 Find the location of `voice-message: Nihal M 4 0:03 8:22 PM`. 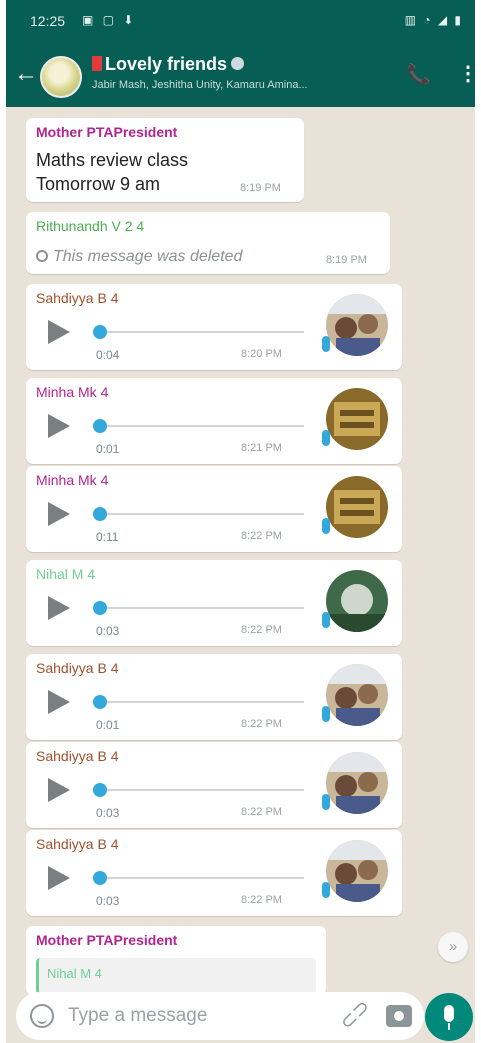

voice-message: Nihal M 4 0:03 8:22 PM is located at coordinates (214, 603).